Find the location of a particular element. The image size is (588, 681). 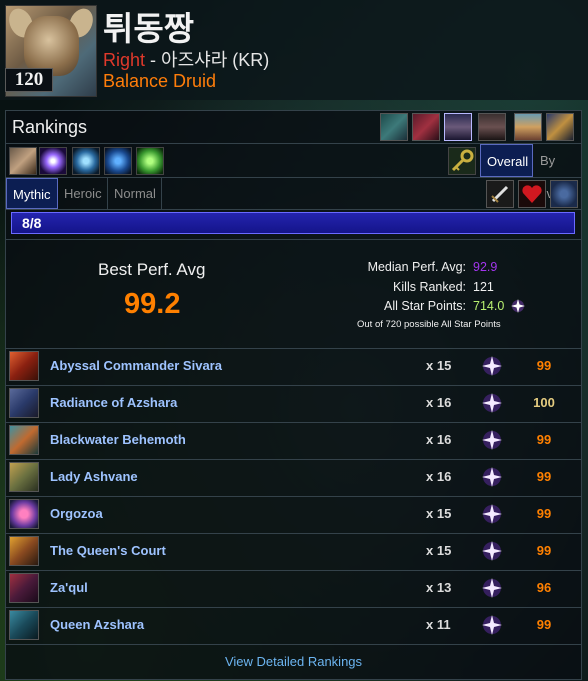

raid-tier-row: Overall By Ilvl is located at coordinates (293, 172).